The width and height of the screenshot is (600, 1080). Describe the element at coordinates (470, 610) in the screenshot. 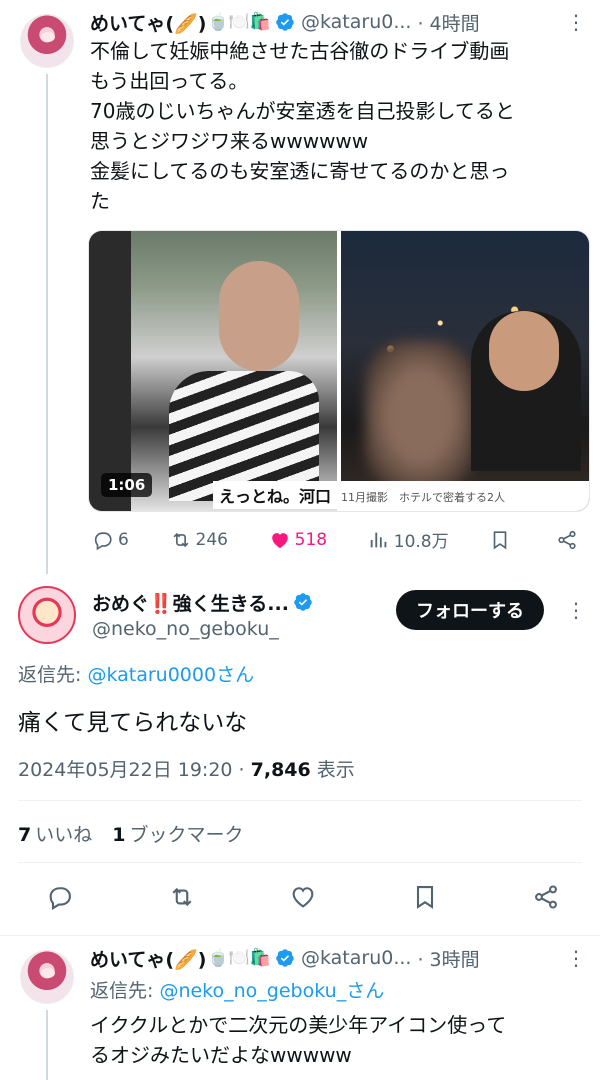

I see `follow-button: フォローする` at that location.